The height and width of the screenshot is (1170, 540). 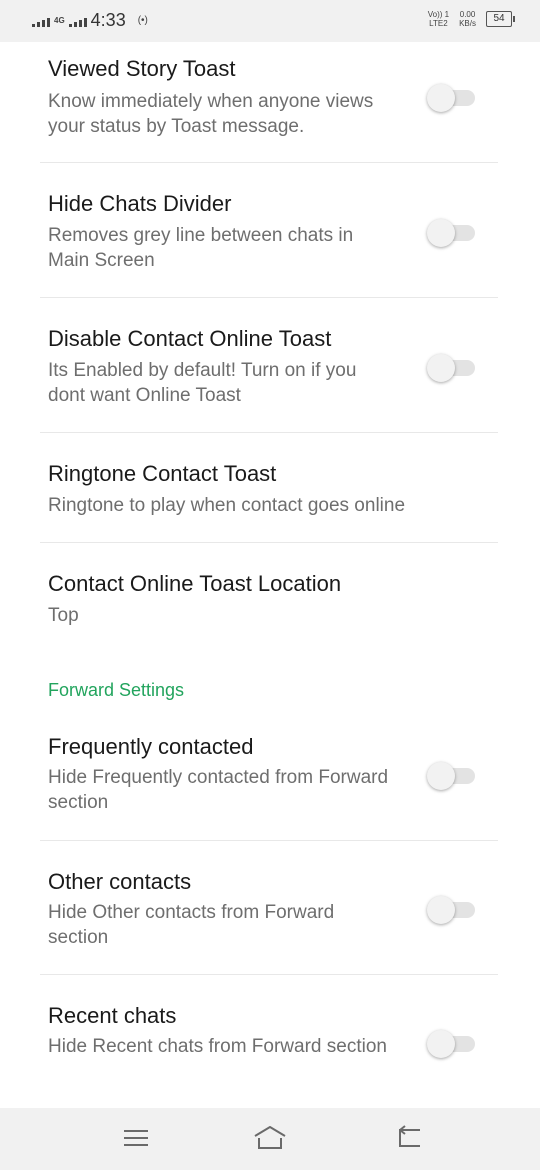 What do you see at coordinates (112, 1015) in the screenshot?
I see `setting-title: Recent chats` at bounding box center [112, 1015].